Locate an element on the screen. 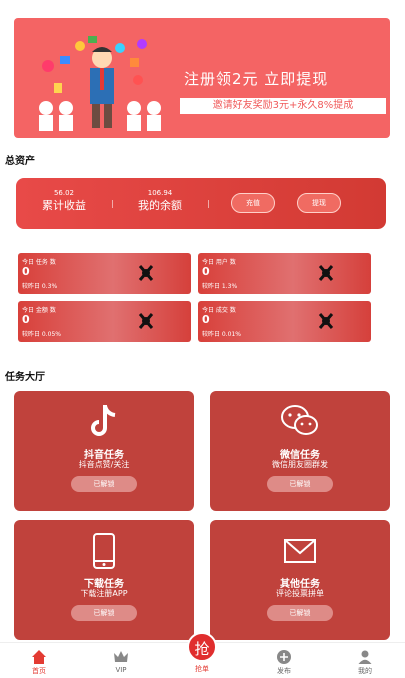 The image size is (405, 678). grab-order-label: 抢单 is located at coordinates (202, 669).